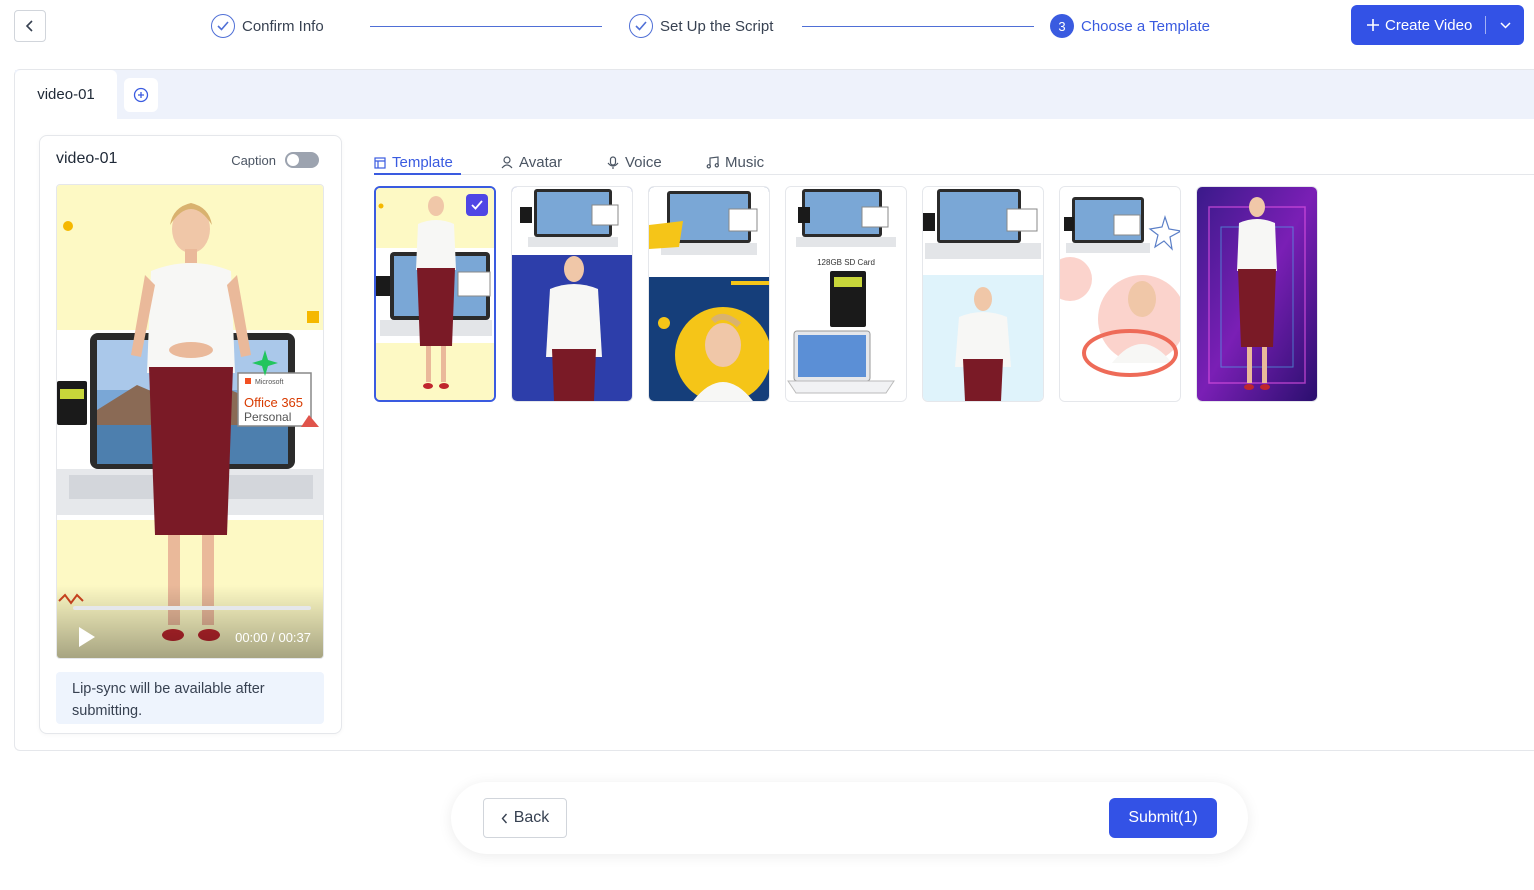 The height and width of the screenshot is (890, 1534). What do you see at coordinates (302, 160) in the screenshot?
I see `caption-toggle` at bounding box center [302, 160].